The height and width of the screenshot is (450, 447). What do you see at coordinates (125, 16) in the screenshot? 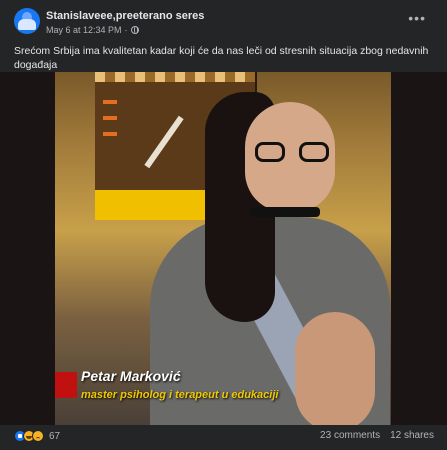
I see `author-name: Stanislaveee,preeterano seres` at bounding box center [125, 16].